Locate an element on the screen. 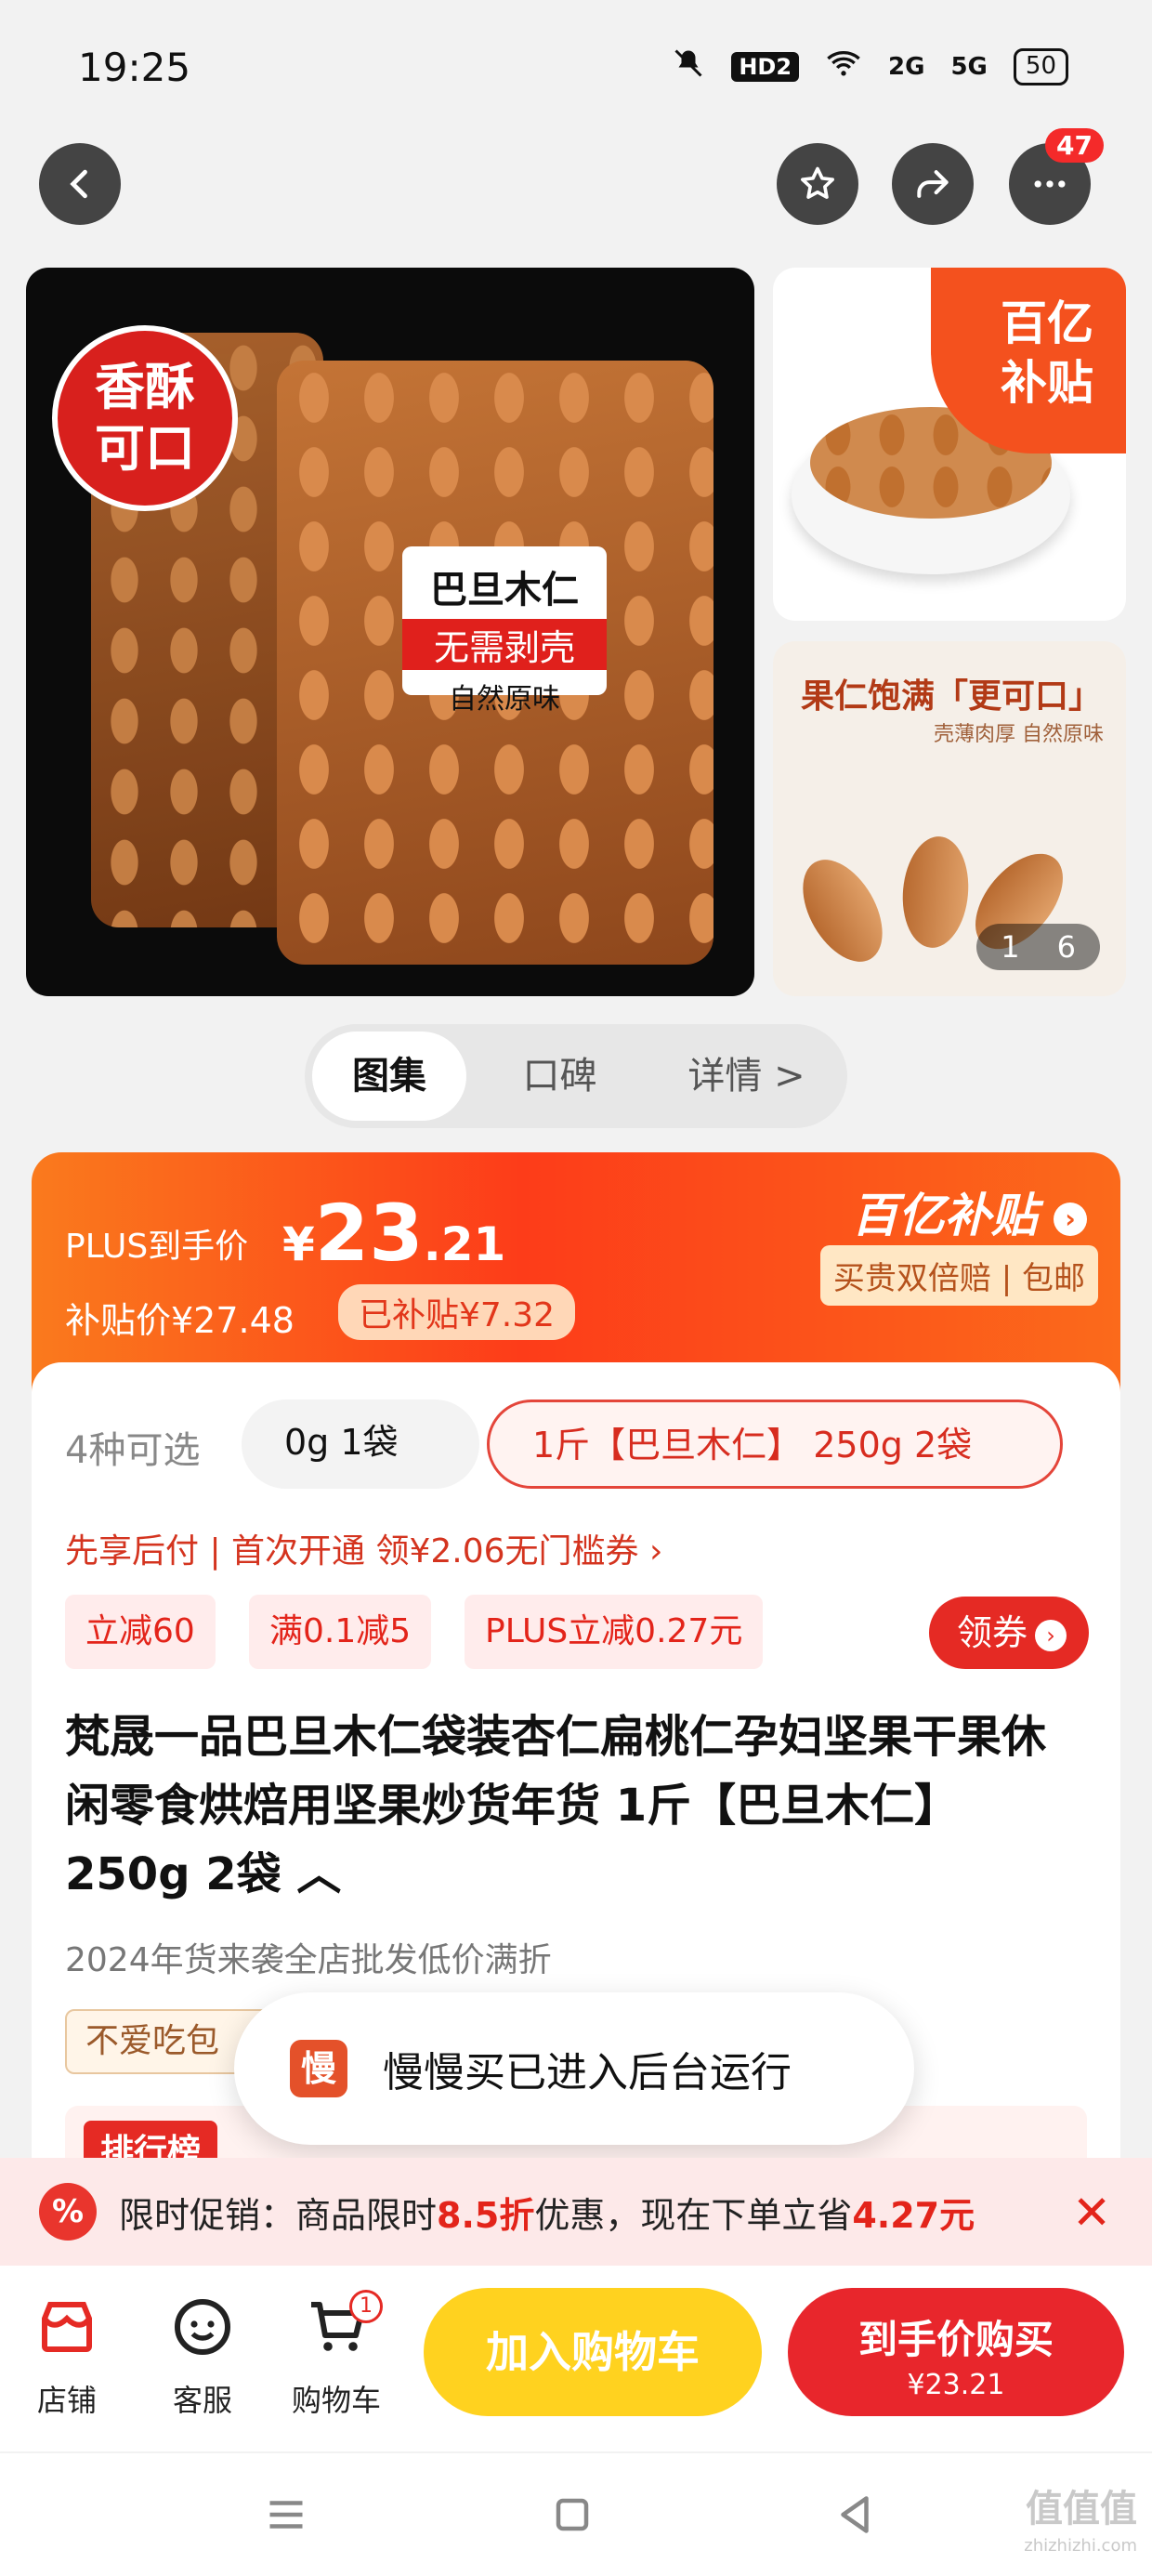  home-icon is located at coordinates (572, 2515).